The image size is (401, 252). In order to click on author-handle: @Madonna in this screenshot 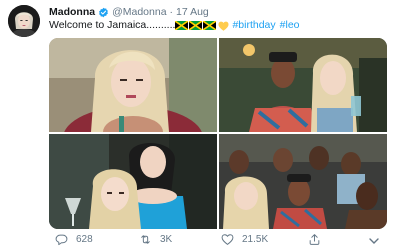, I will do `click(139, 12)`.